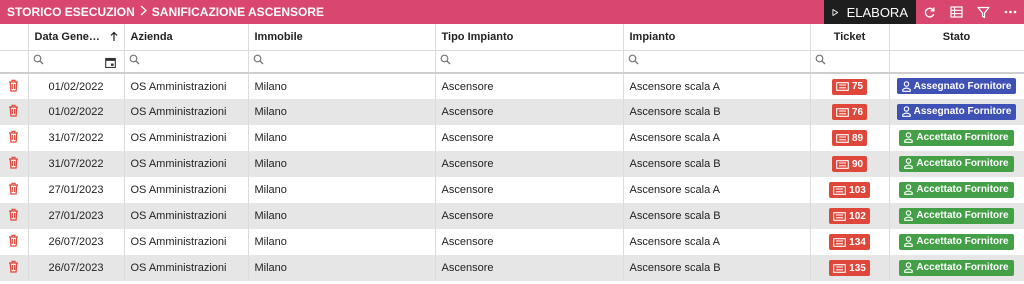  What do you see at coordinates (877, 12) in the screenshot?
I see `elabora-label: ELABORA` at bounding box center [877, 12].